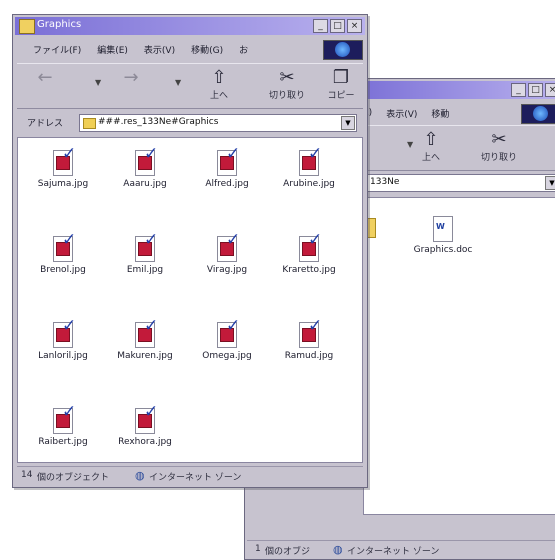 This screenshot has width=555, height=560. I want to click on address-label: アドレス, so click(45, 124).